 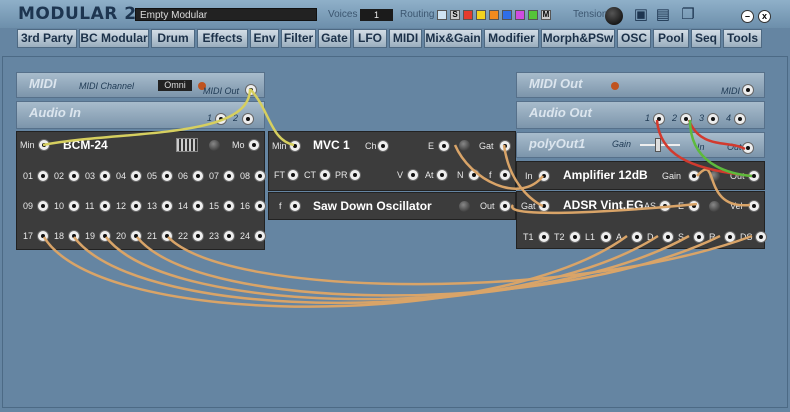 I want to click on category-tab-osc: OSC, so click(x=634, y=38).